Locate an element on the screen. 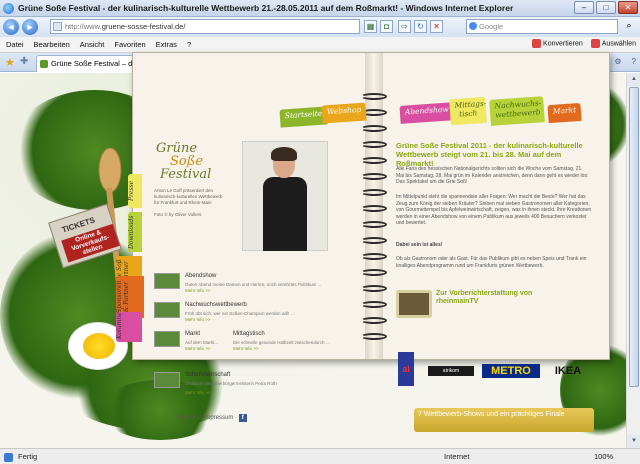  status-bar: Fertig Internet 100% is located at coordinates (320, 456).